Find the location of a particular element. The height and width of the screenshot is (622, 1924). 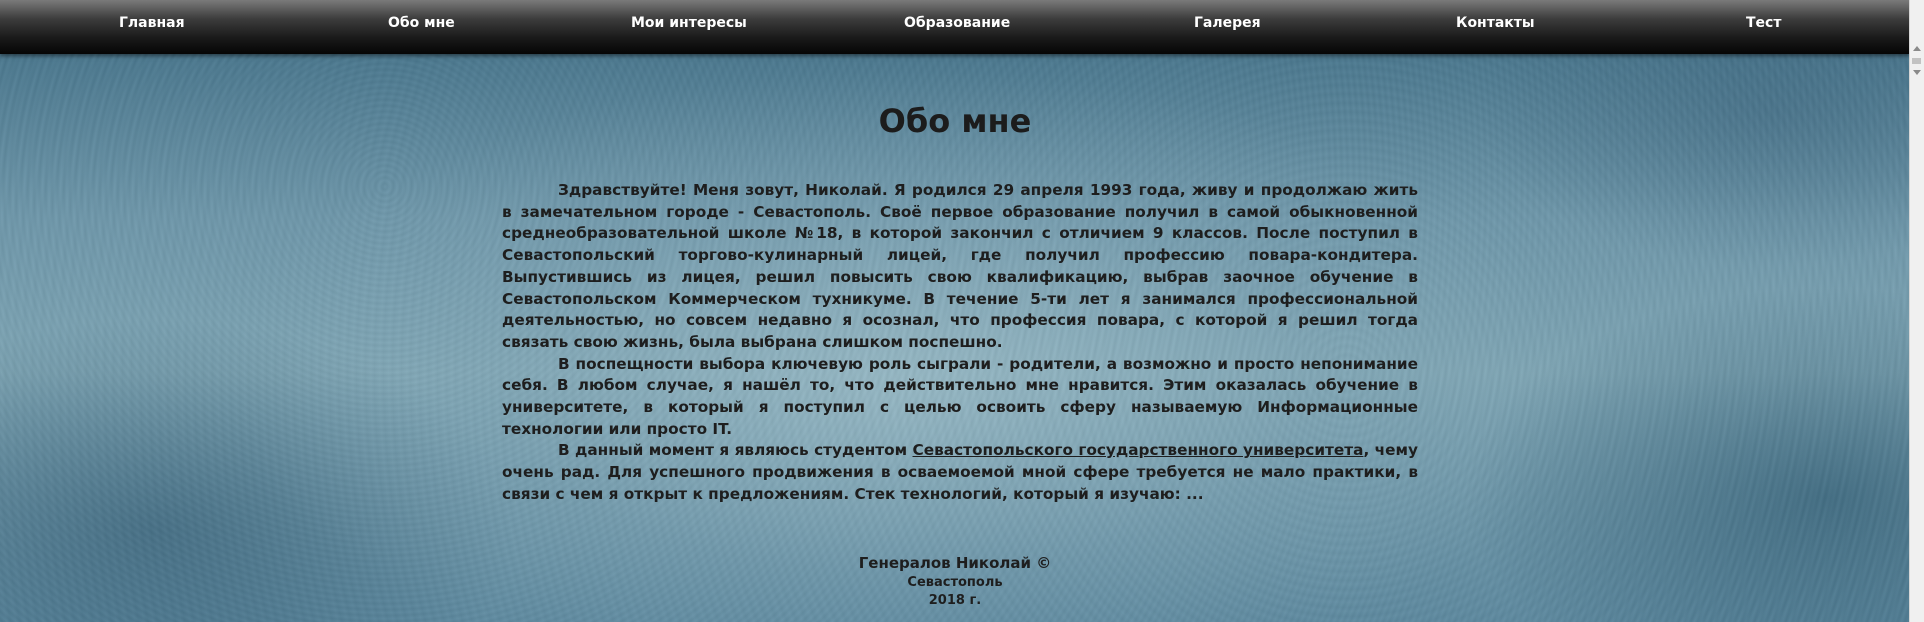

page-title: Обо мне is located at coordinates (955, 121).